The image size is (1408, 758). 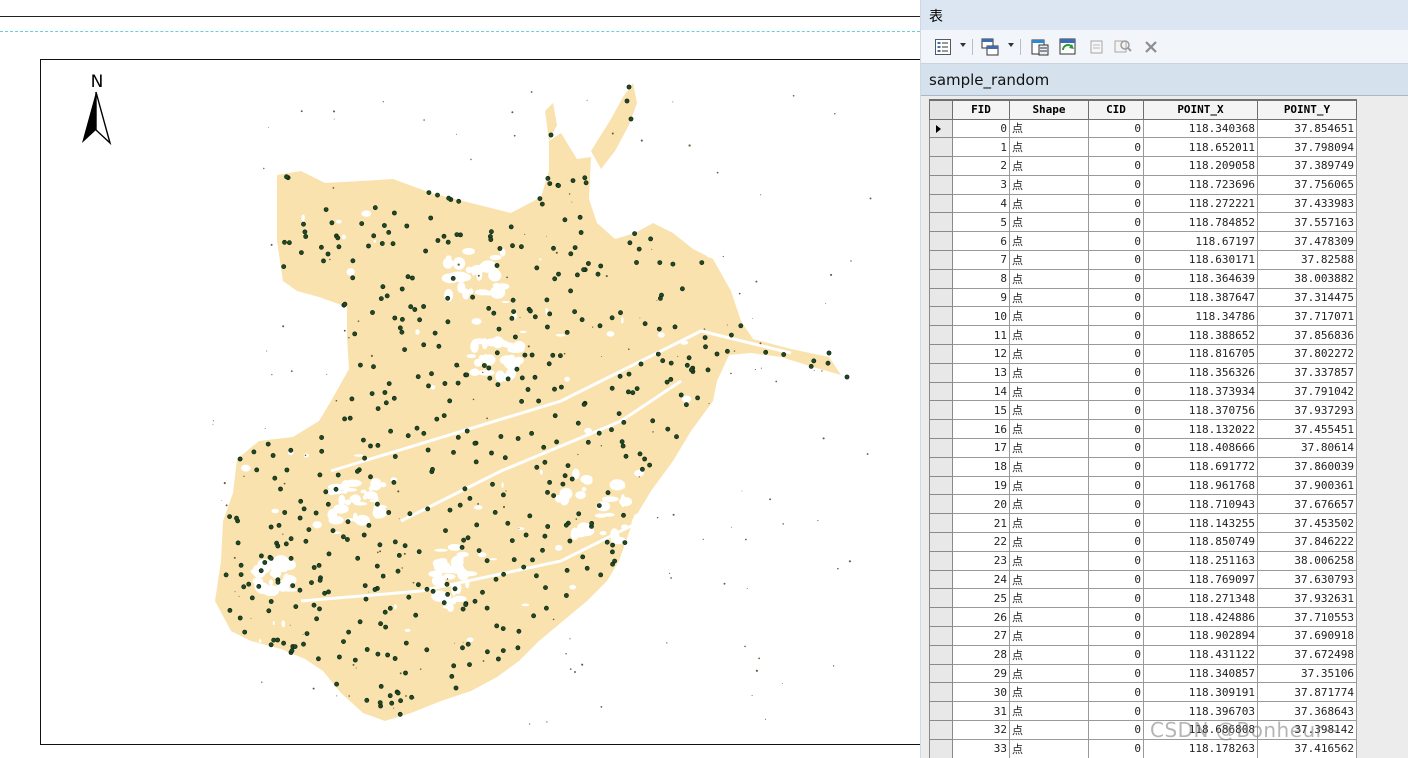 I want to click on table-row: 24 点 0 118.769097 37.630793, so click(x=1143, y=579).